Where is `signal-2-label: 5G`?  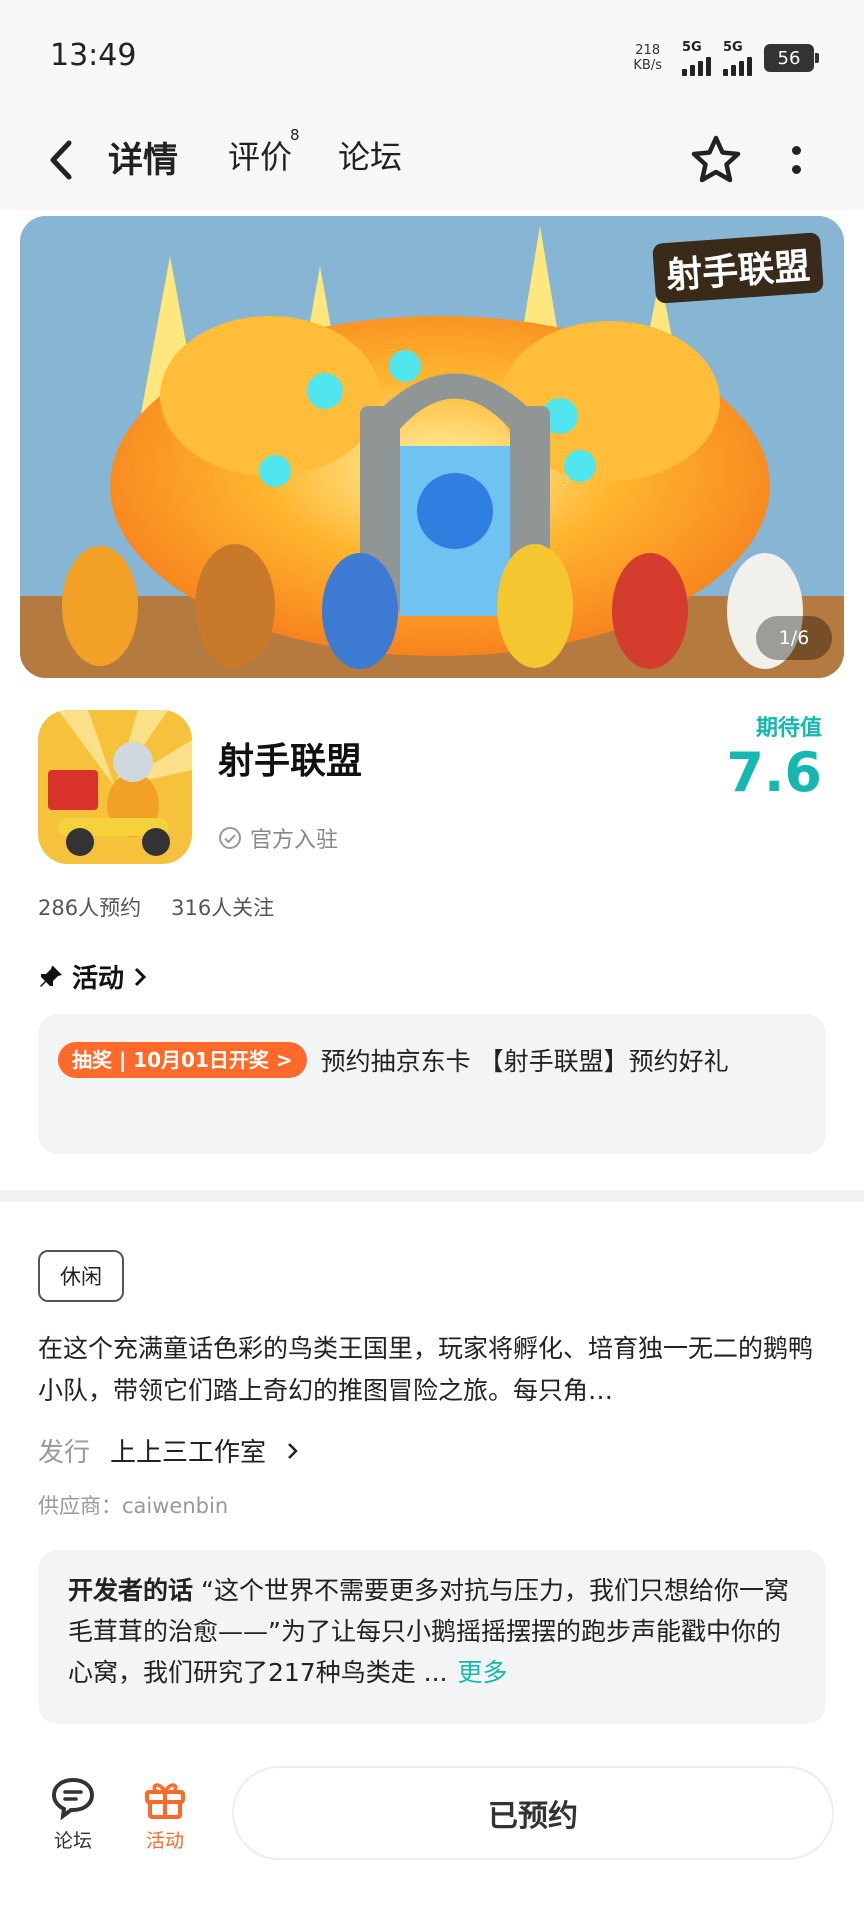
signal-2-label: 5G is located at coordinates (733, 47).